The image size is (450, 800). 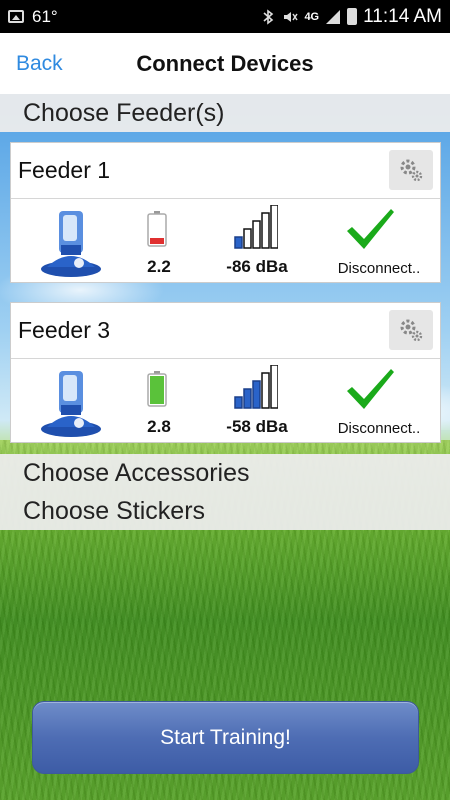 What do you see at coordinates (225, 171) in the screenshot?
I see `feeder-card-header: Feeder 1` at bounding box center [225, 171].